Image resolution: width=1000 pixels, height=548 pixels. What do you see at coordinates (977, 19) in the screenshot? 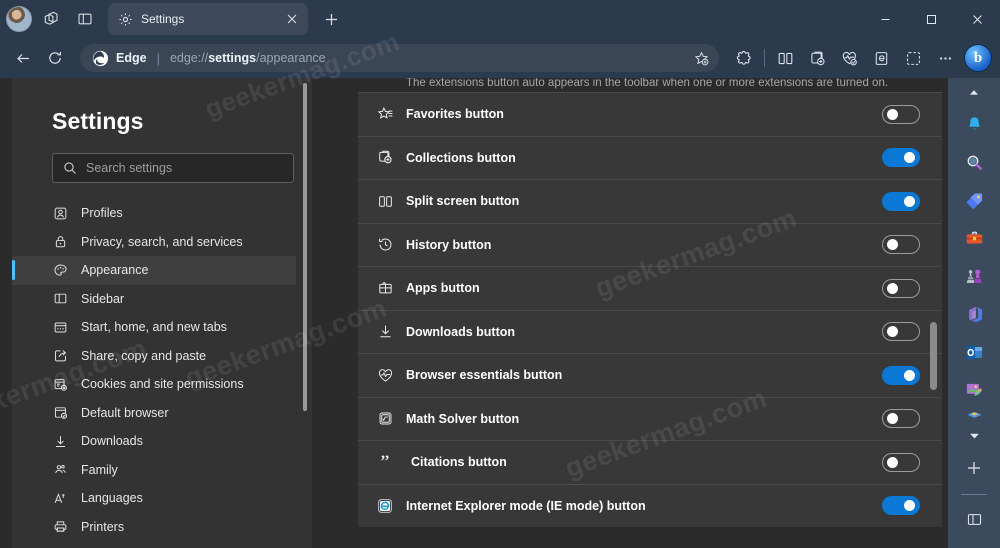
I see `close-window-button` at bounding box center [977, 19].